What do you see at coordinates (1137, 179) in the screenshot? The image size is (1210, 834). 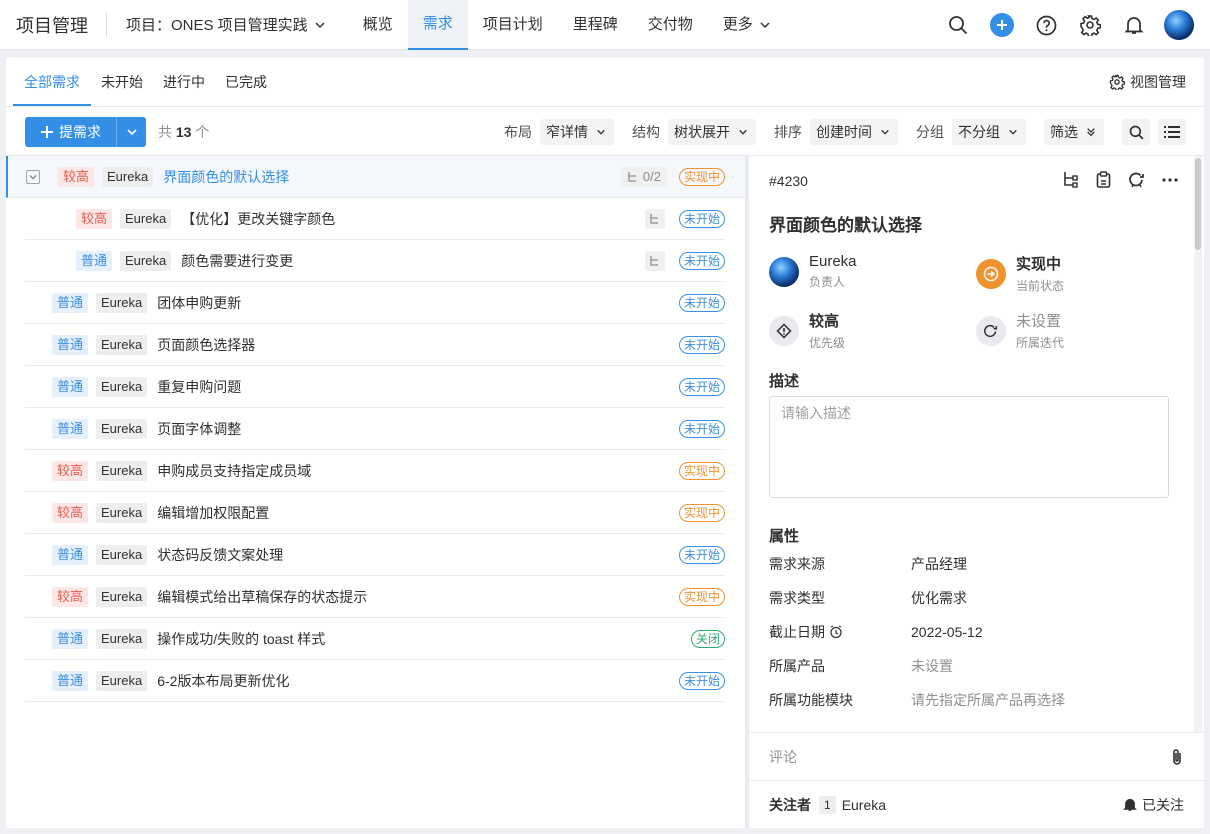 I see `cycle-icon` at bounding box center [1137, 179].